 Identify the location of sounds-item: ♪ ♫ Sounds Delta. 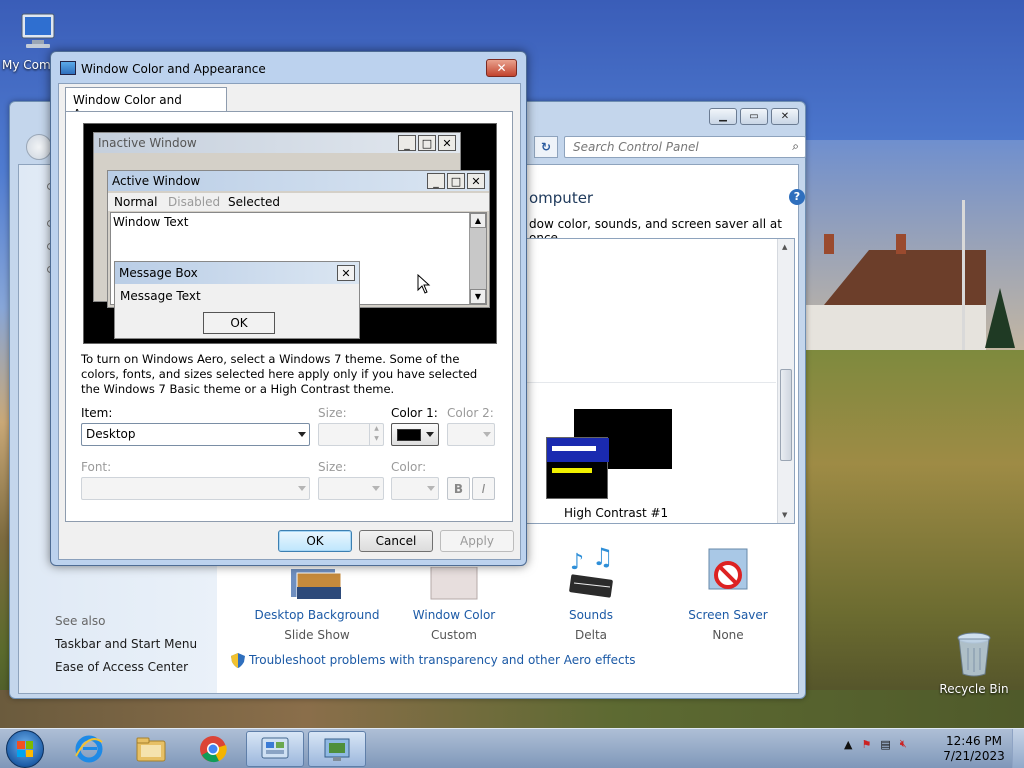
(591, 592).